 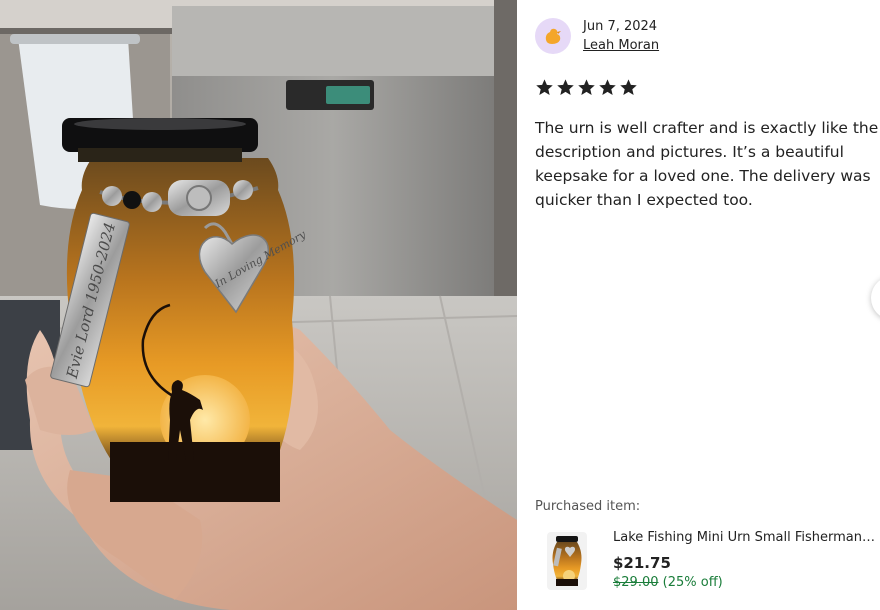 I want to click on urn-thumbnail-image, so click(x=567, y=561).